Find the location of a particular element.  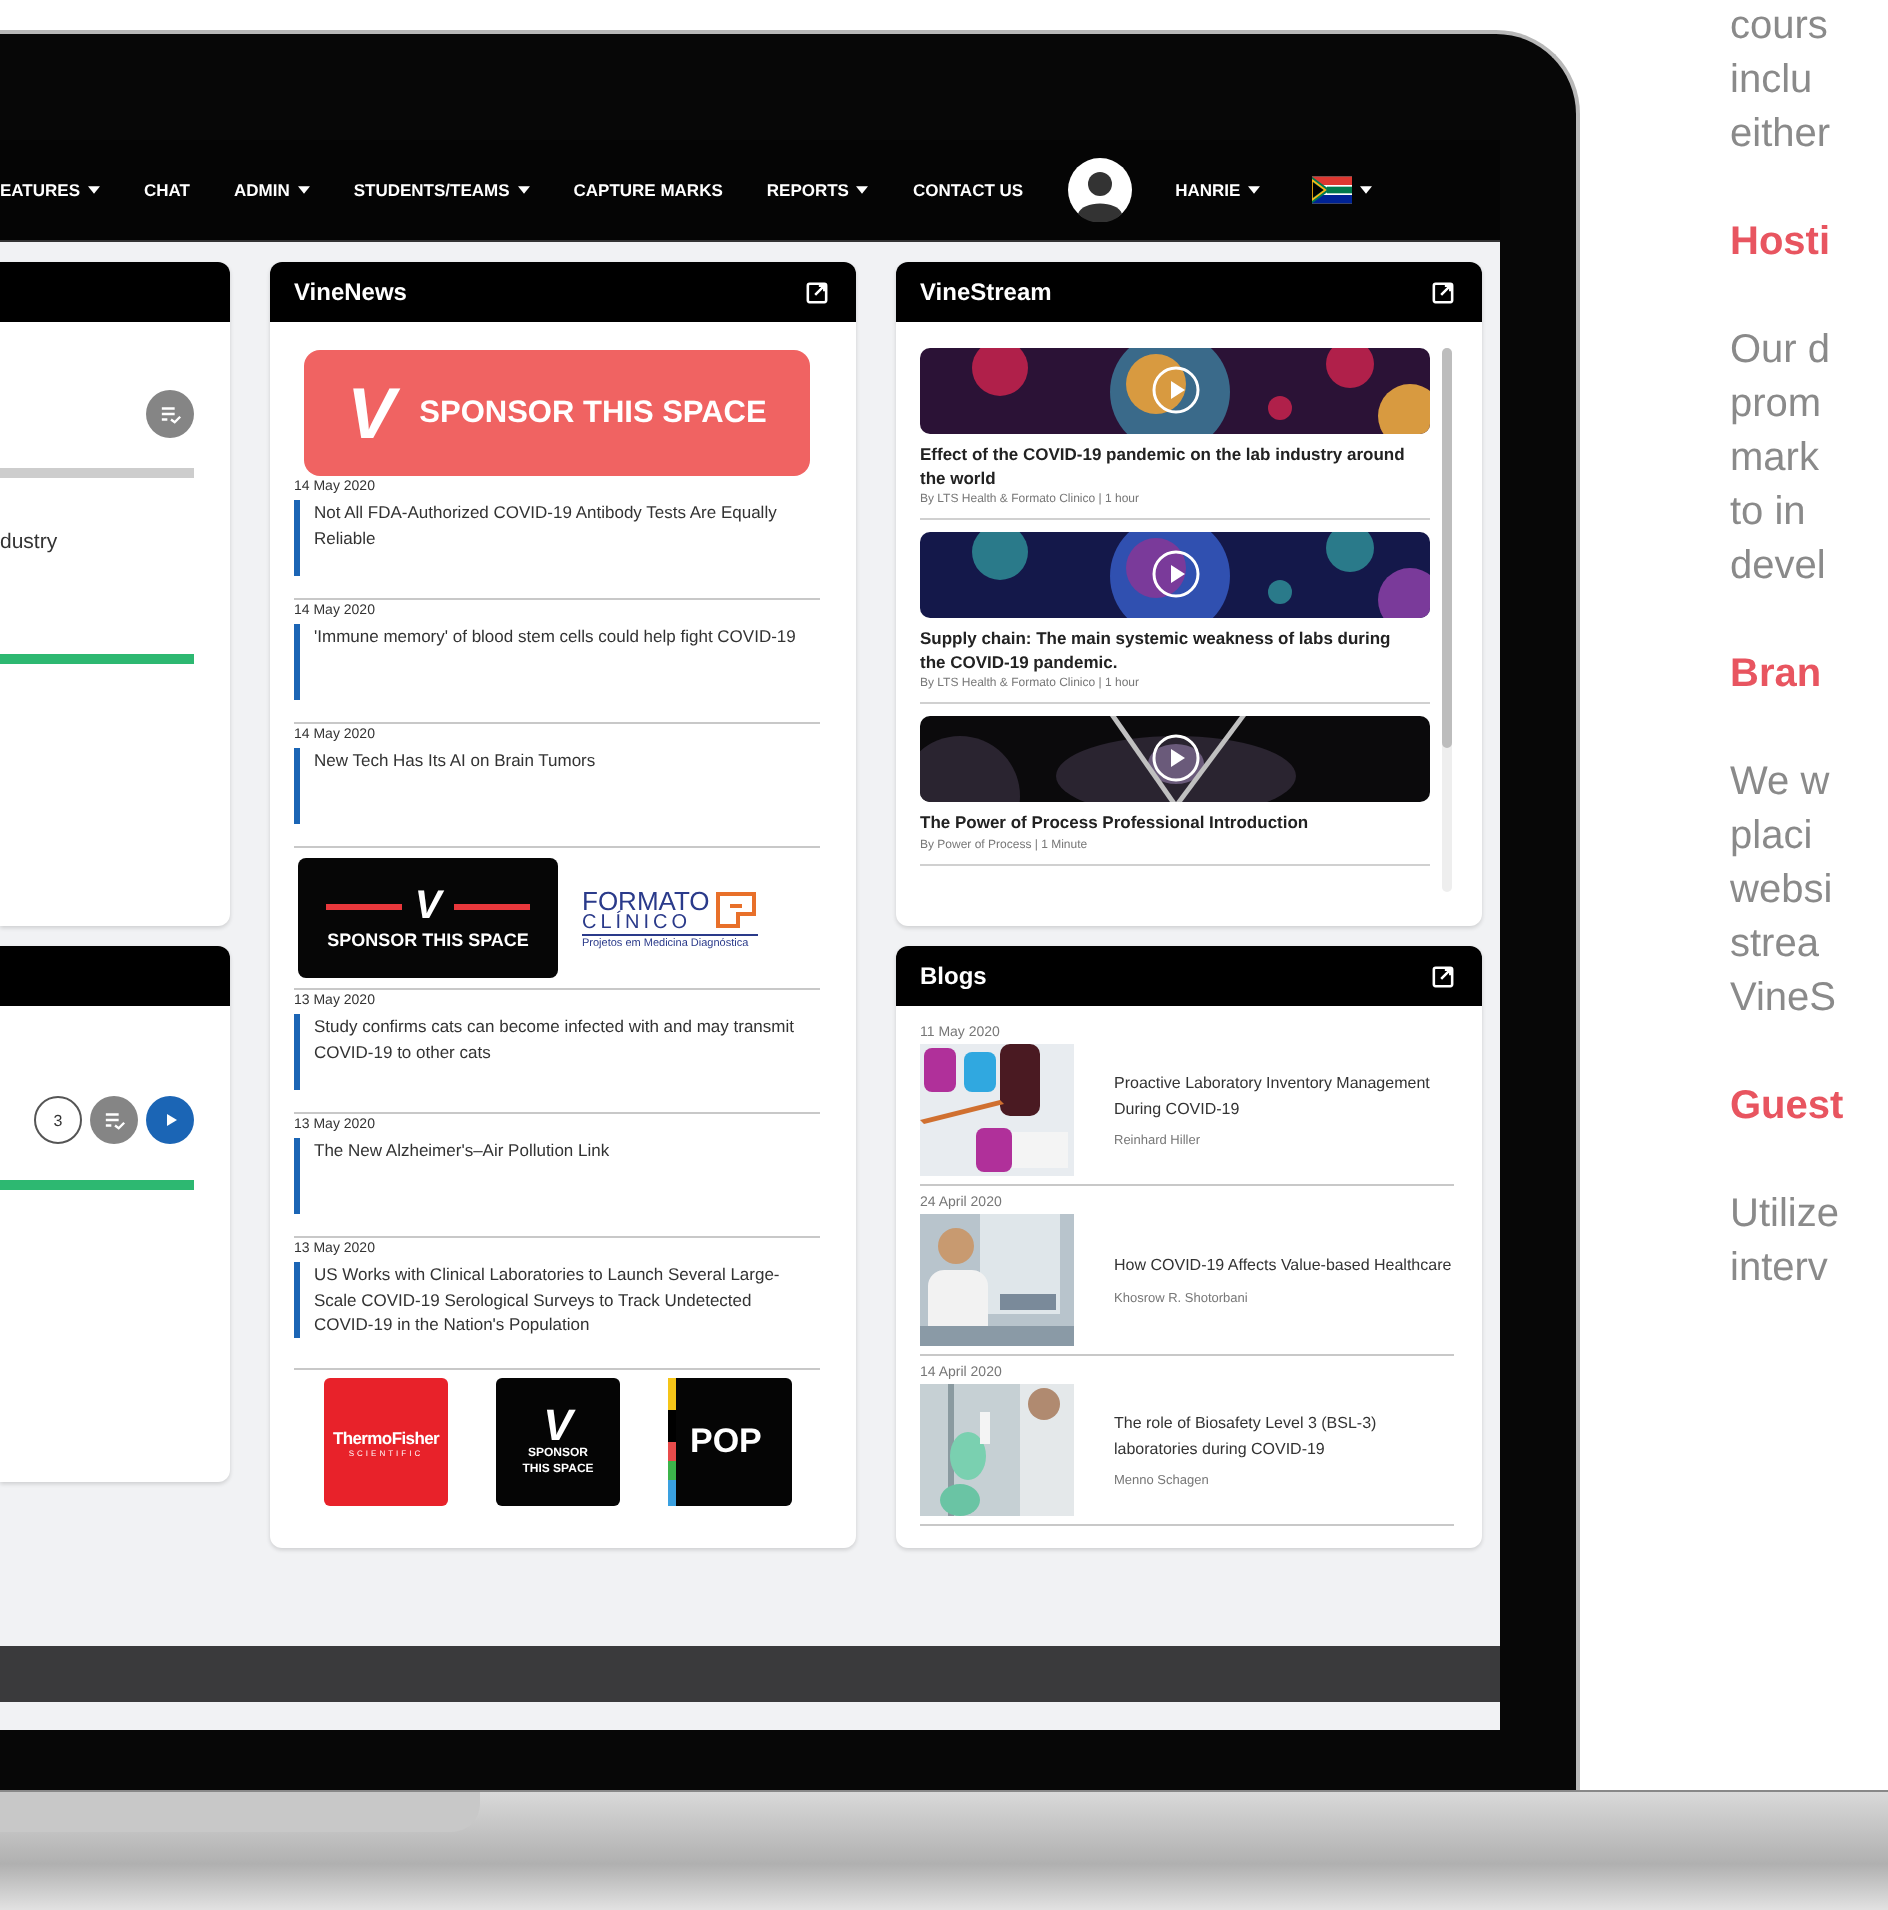

section-heading: Bran is located at coordinates (1777, 675).